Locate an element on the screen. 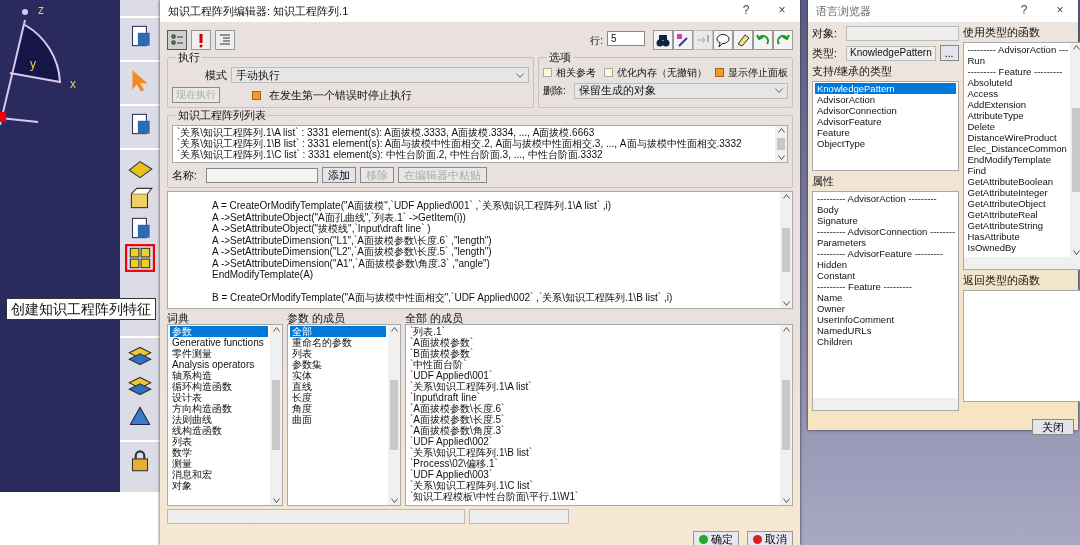 The height and width of the screenshot is (545, 1080). list-item: 轴系构造 is located at coordinates (219, 375).